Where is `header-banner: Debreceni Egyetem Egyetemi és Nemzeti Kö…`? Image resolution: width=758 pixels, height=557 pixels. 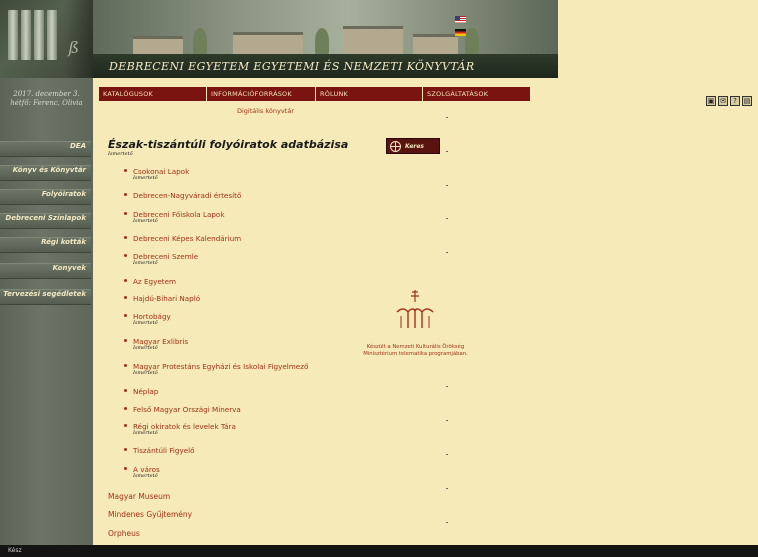
header-banner: Debreceni Egyetem Egyetemi és Nemzeti Kö… is located at coordinates (325, 39).